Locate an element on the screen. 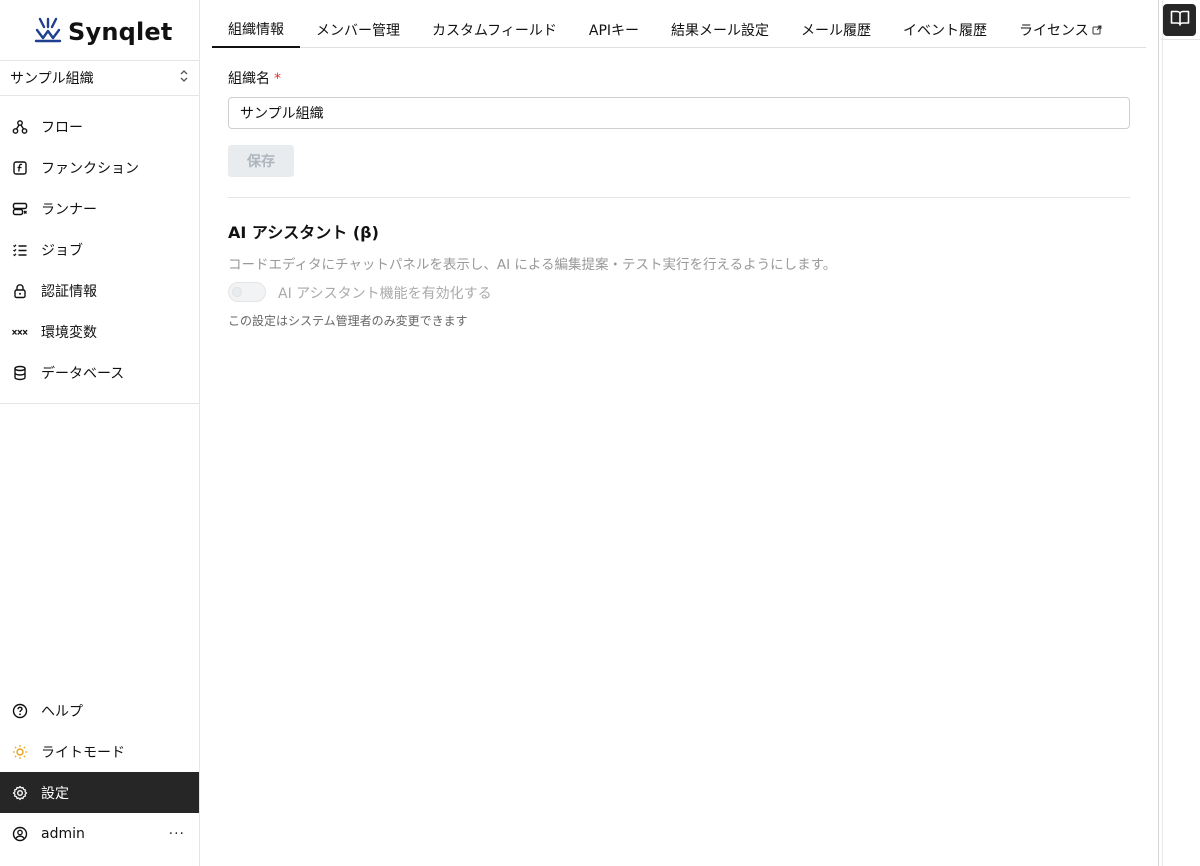 The width and height of the screenshot is (1200, 866). tab-members: メンバー管理 is located at coordinates (358, 30).